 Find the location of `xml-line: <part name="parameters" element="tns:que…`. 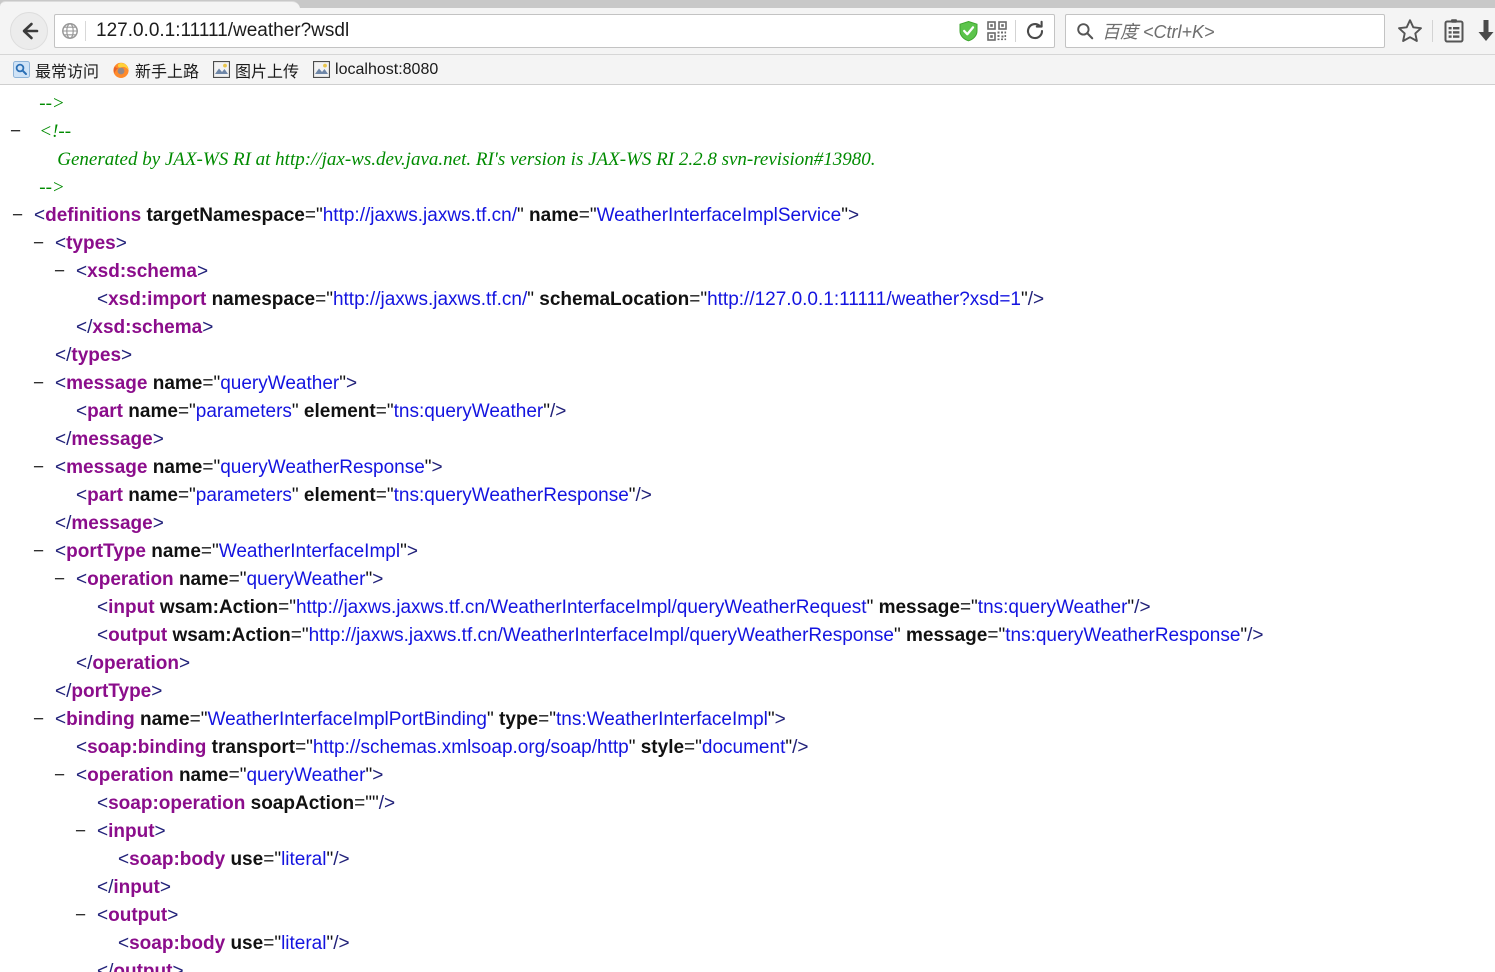

xml-line: <part name="parameters" element="tns:que… is located at coordinates (747, 412).